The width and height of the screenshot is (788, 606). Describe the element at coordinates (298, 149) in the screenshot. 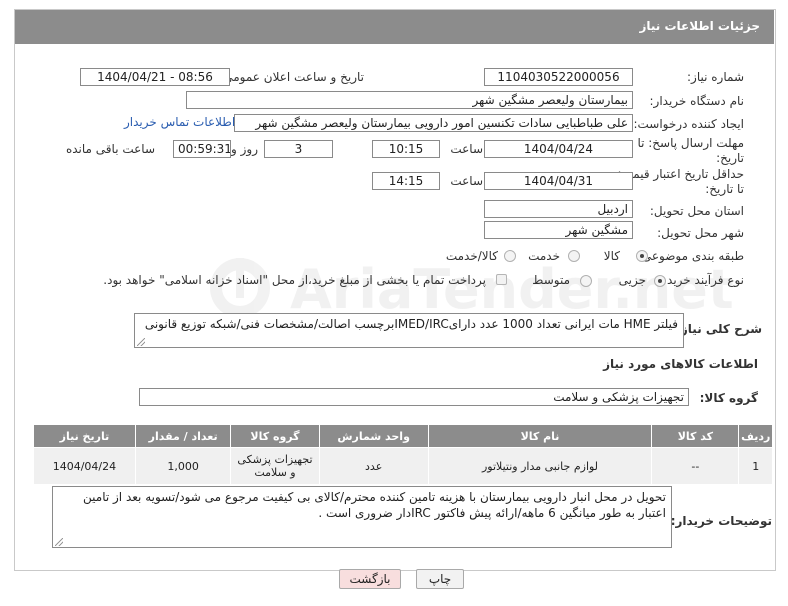

I see `days-remaining-field: 3` at that location.